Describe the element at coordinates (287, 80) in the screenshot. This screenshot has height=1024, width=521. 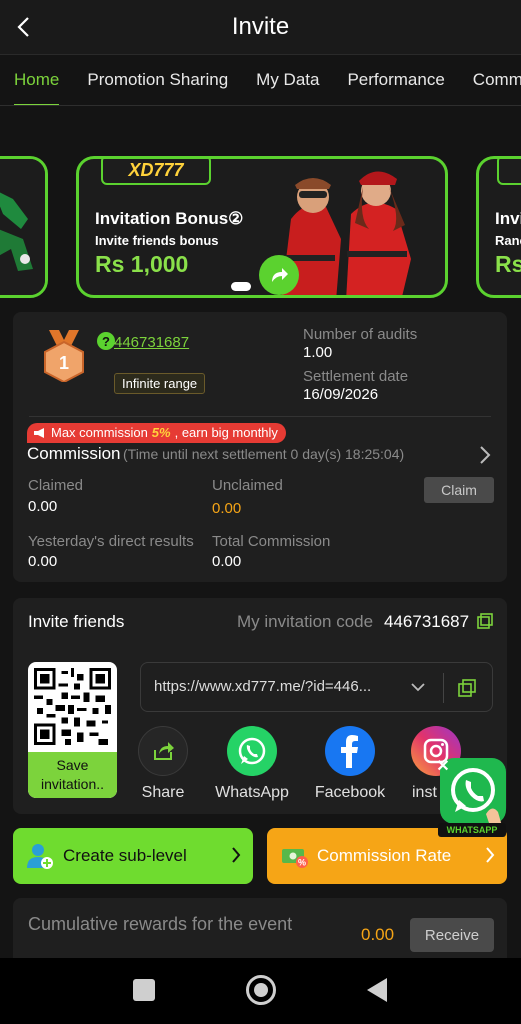
I see `tab-my-data: My Data` at that location.